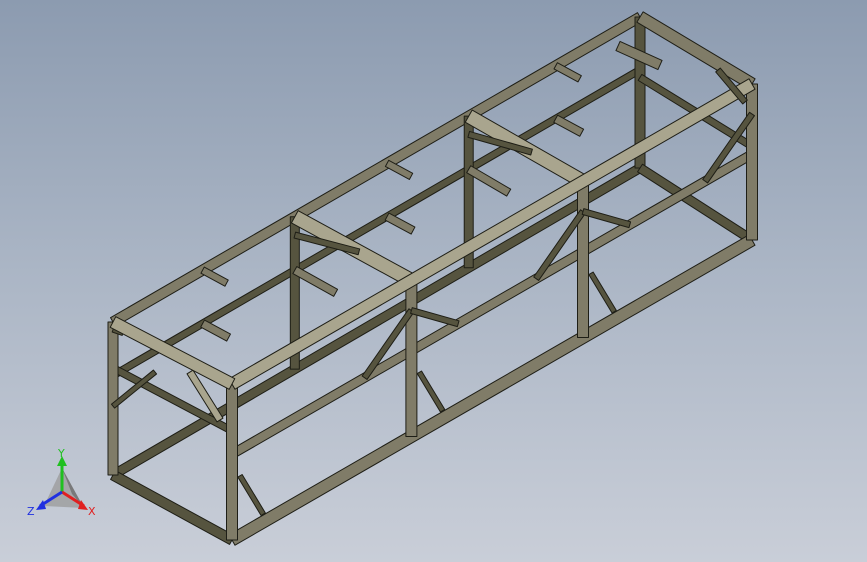 This screenshot has height=562, width=867. I want to click on front-bottom-beam, so click(172, 507).